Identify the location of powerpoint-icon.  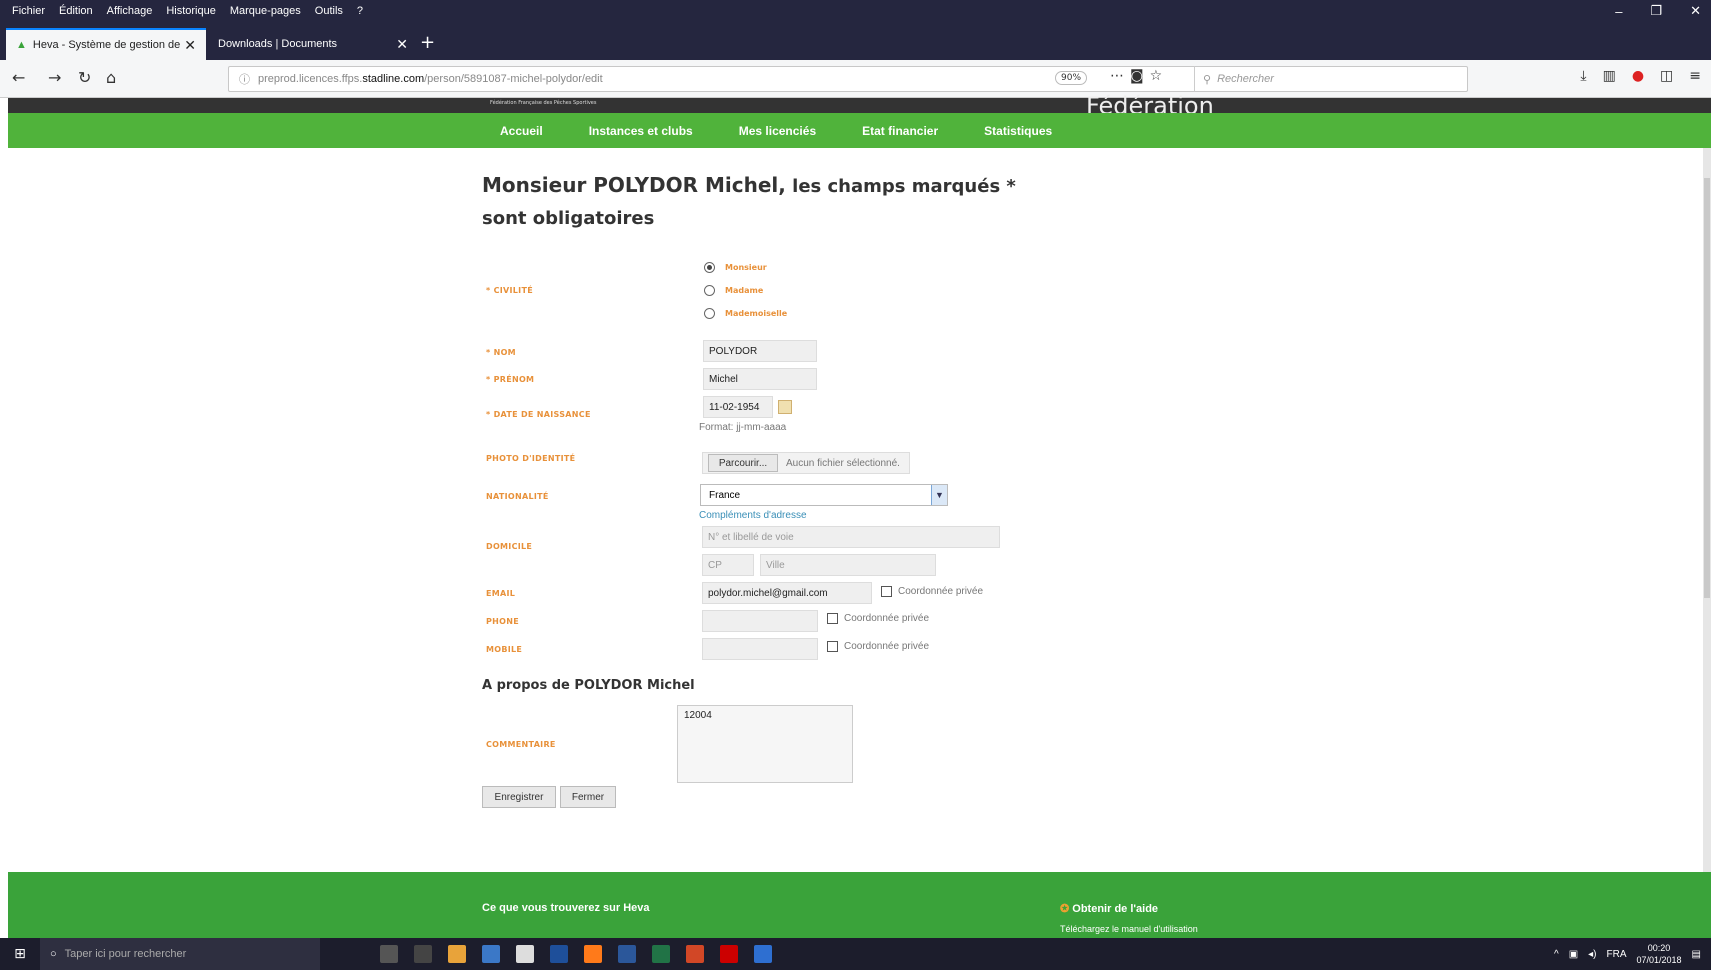
(695, 954).